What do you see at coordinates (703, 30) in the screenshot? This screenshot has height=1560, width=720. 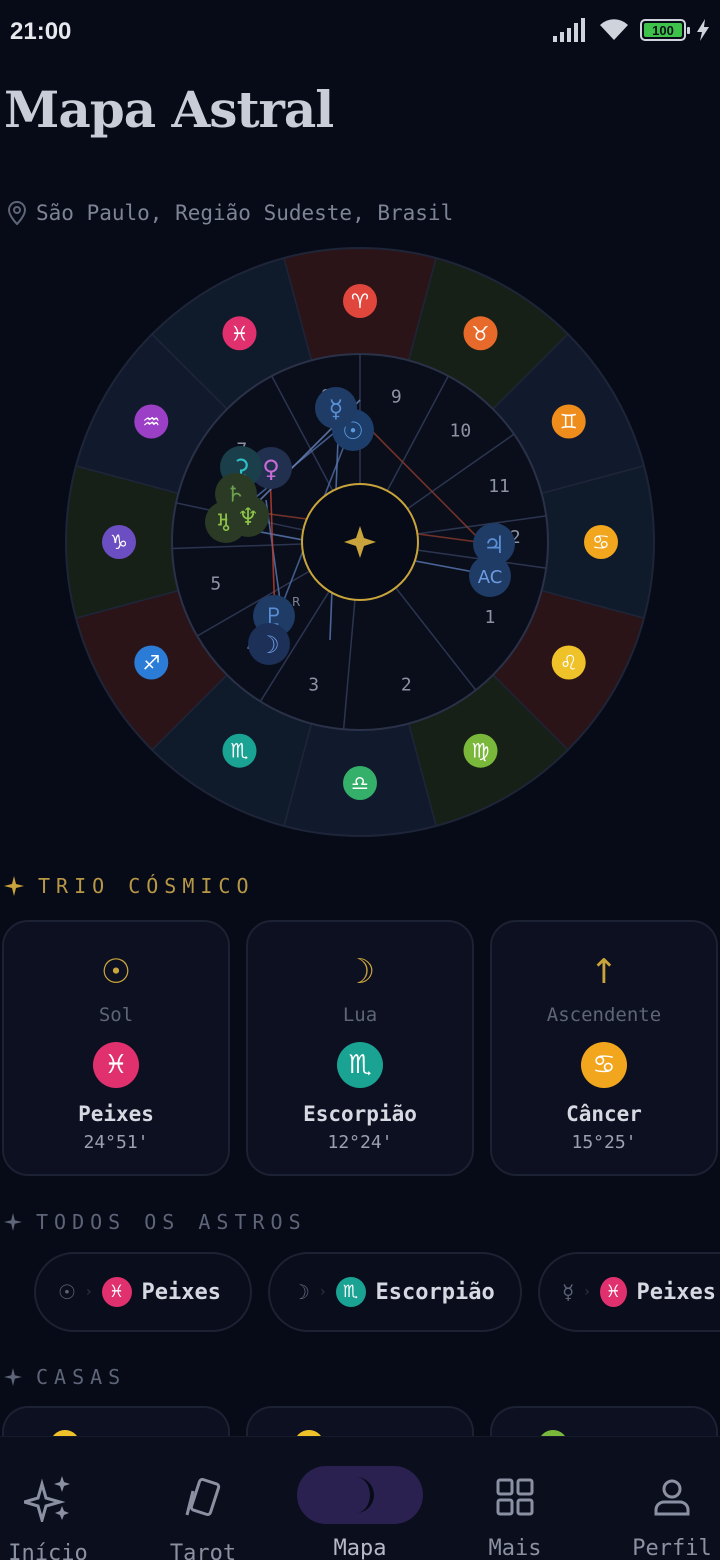 I see `charging-icon` at bounding box center [703, 30].